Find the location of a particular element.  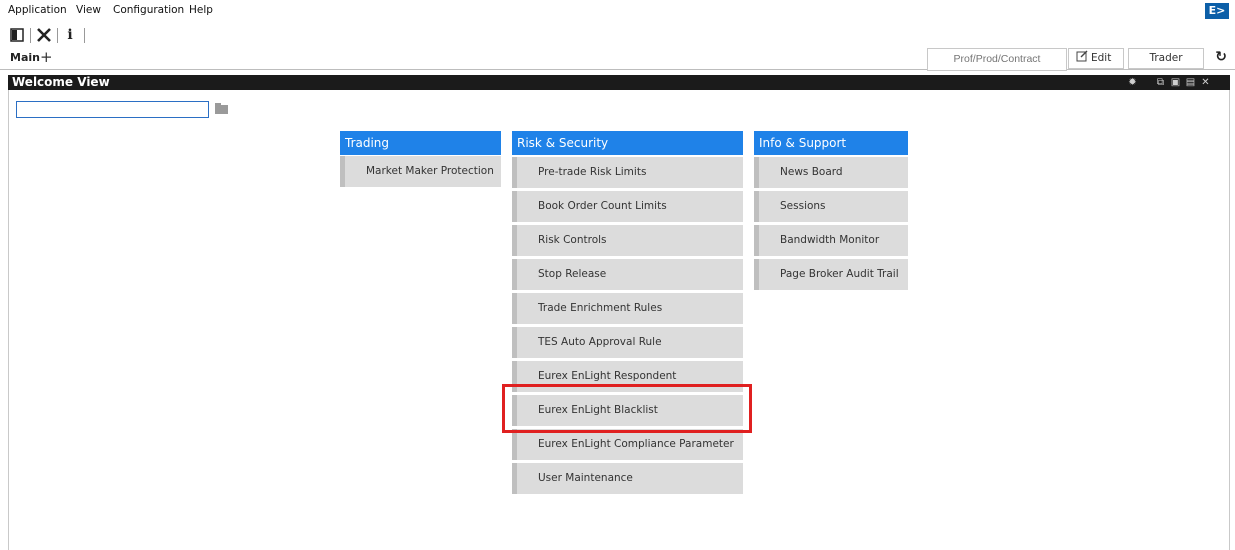

menu-link-stop-release: Stop Release is located at coordinates (627, 274).